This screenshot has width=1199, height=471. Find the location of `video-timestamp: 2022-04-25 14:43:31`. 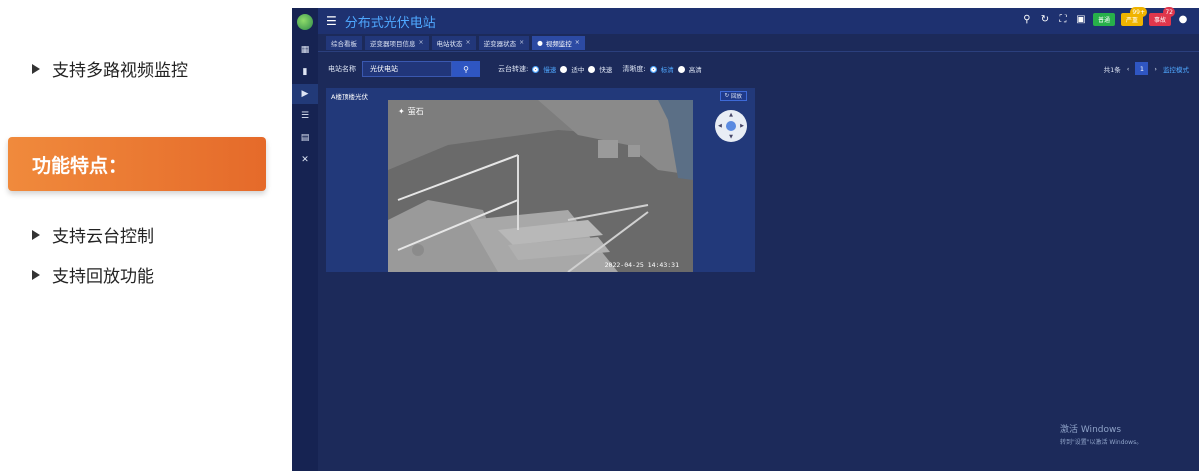

video-timestamp: 2022-04-25 14:43:31 is located at coordinates (641, 265).